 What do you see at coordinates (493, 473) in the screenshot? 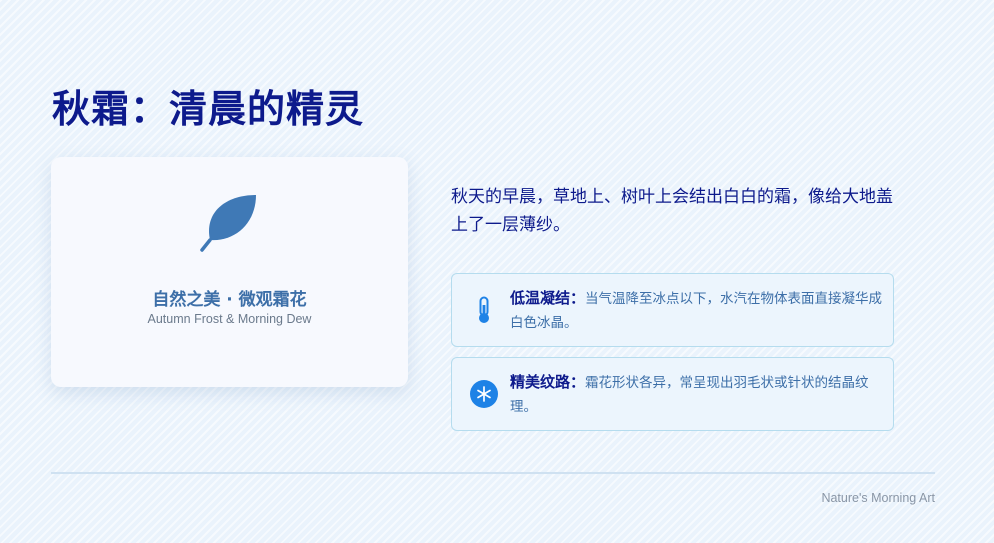
I see `divider` at bounding box center [493, 473].